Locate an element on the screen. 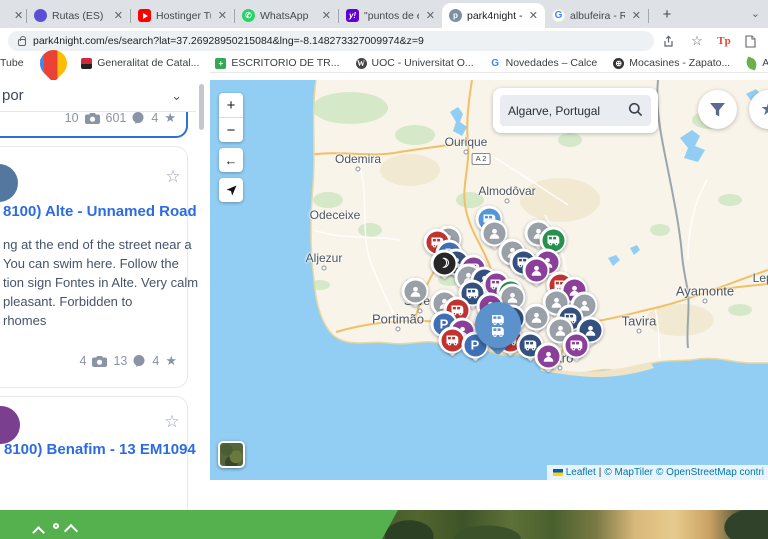 The image size is (768, 539). filter-funnel-icon is located at coordinates (717, 109).